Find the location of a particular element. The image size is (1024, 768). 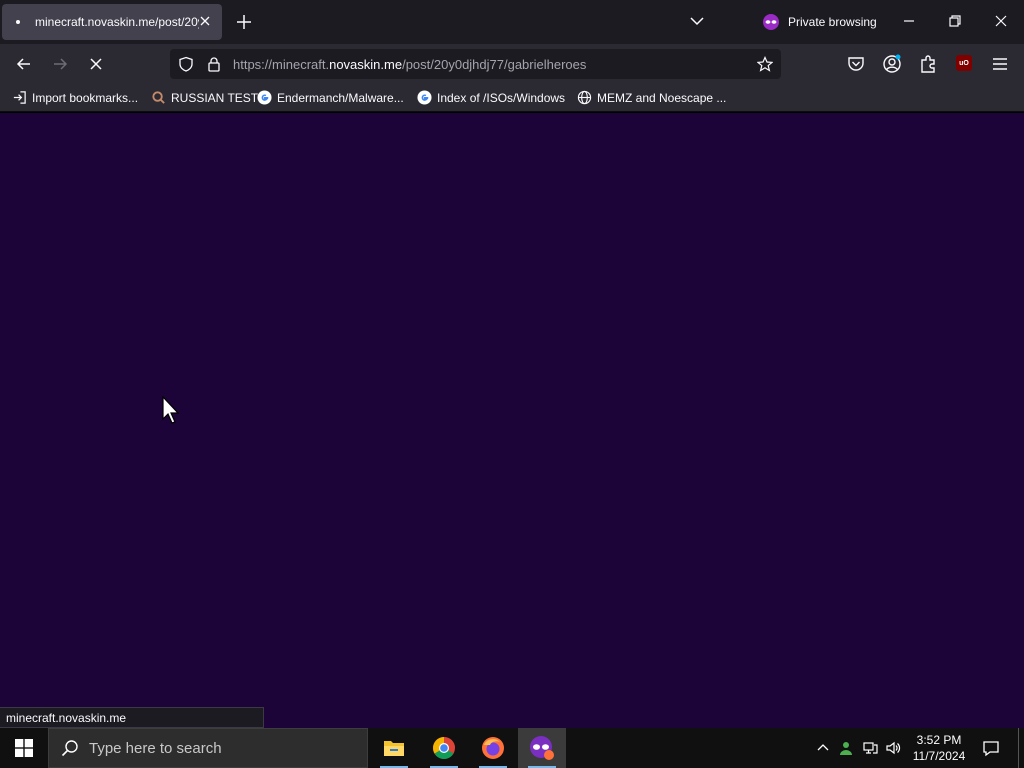

private-browsing-indicator: Private browsing is located at coordinates (819, 22).